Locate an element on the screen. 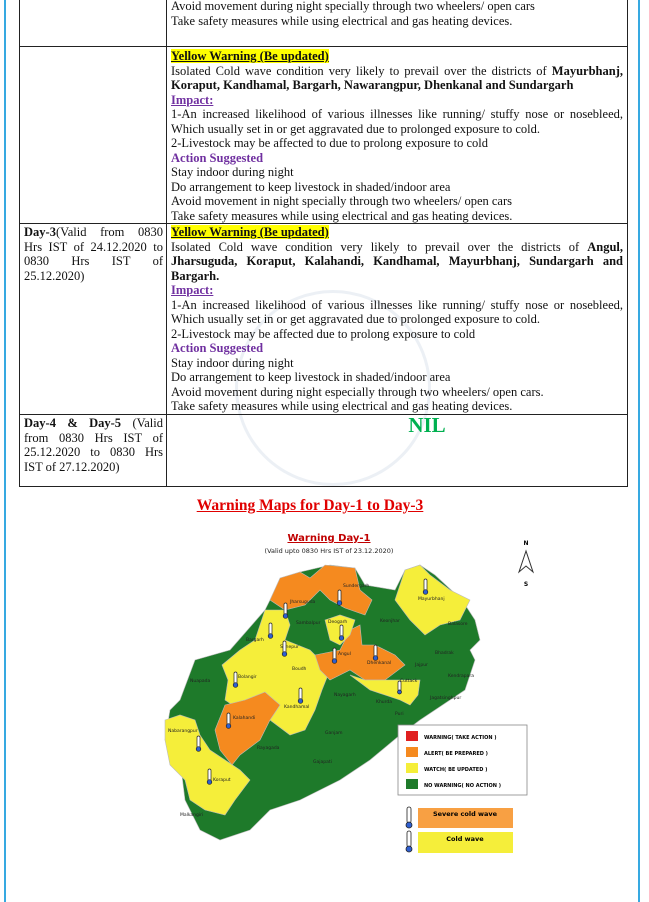 Image resolution: width=649 pixels, height=902 pixels. legend-label: ALERT( BE PREPARED ) is located at coordinates (456, 754).